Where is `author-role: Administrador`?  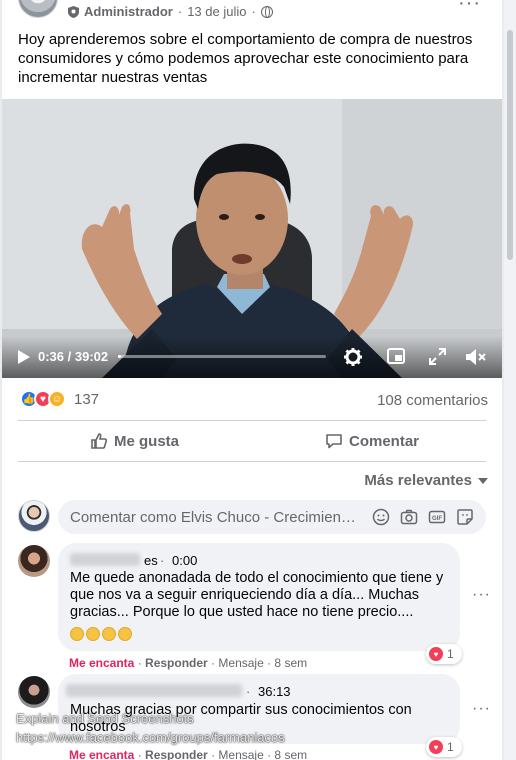
author-role: Administrador is located at coordinates (128, 11).